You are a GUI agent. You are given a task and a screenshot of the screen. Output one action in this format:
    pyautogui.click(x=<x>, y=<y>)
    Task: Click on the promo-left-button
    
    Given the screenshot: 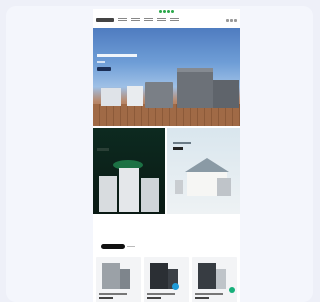 What is the action you would take?
    pyautogui.click(x=103, y=149)
    